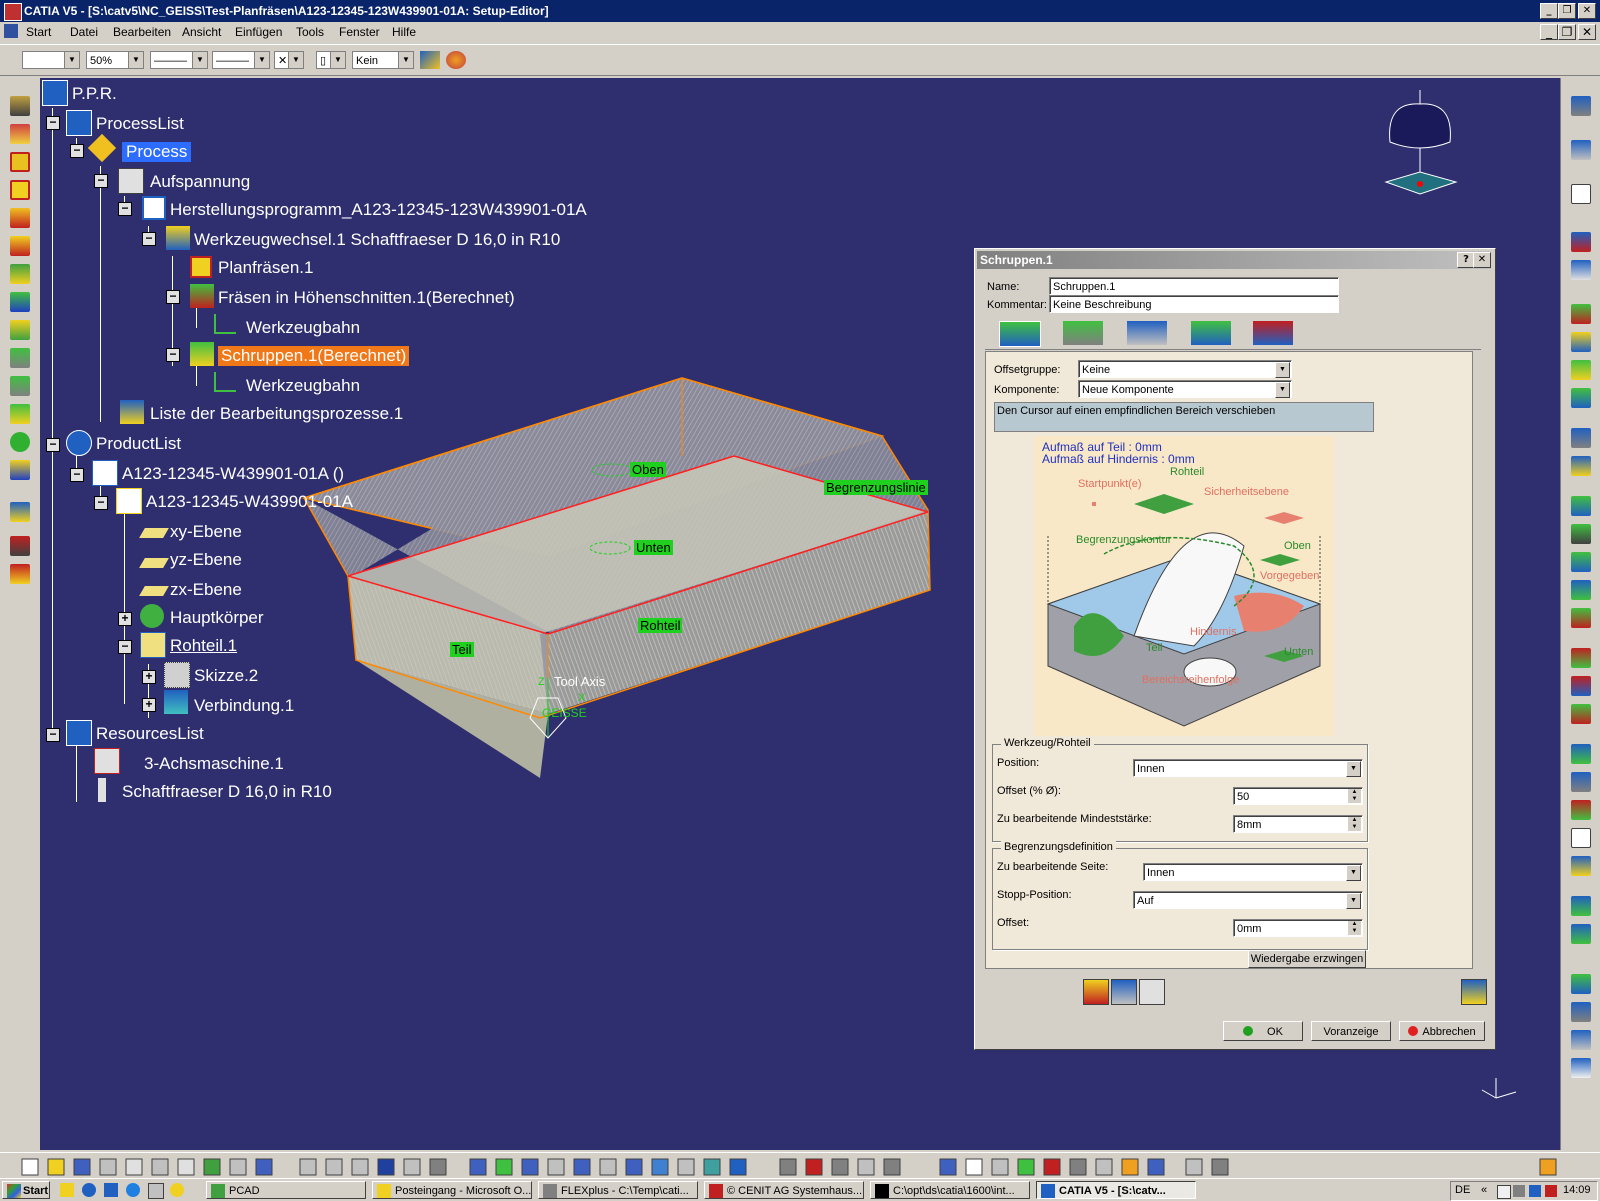 The height and width of the screenshot is (1201, 1600). What do you see at coordinates (241, 60) in the screenshot?
I see `lineweight-combo: ——— ▼` at bounding box center [241, 60].